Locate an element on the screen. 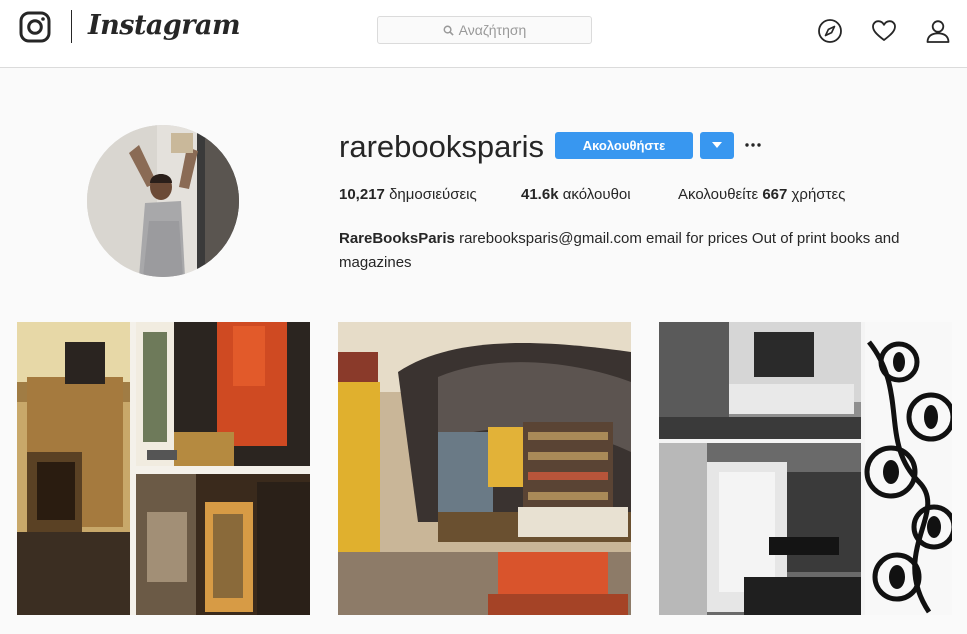 The image size is (967, 634). search-icon is located at coordinates (448, 30).